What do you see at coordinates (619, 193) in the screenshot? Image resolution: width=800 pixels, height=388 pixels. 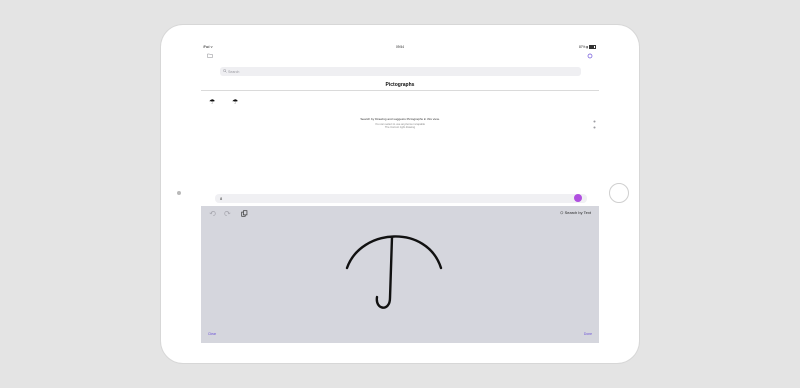 I see `home-button` at bounding box center [619, 193].